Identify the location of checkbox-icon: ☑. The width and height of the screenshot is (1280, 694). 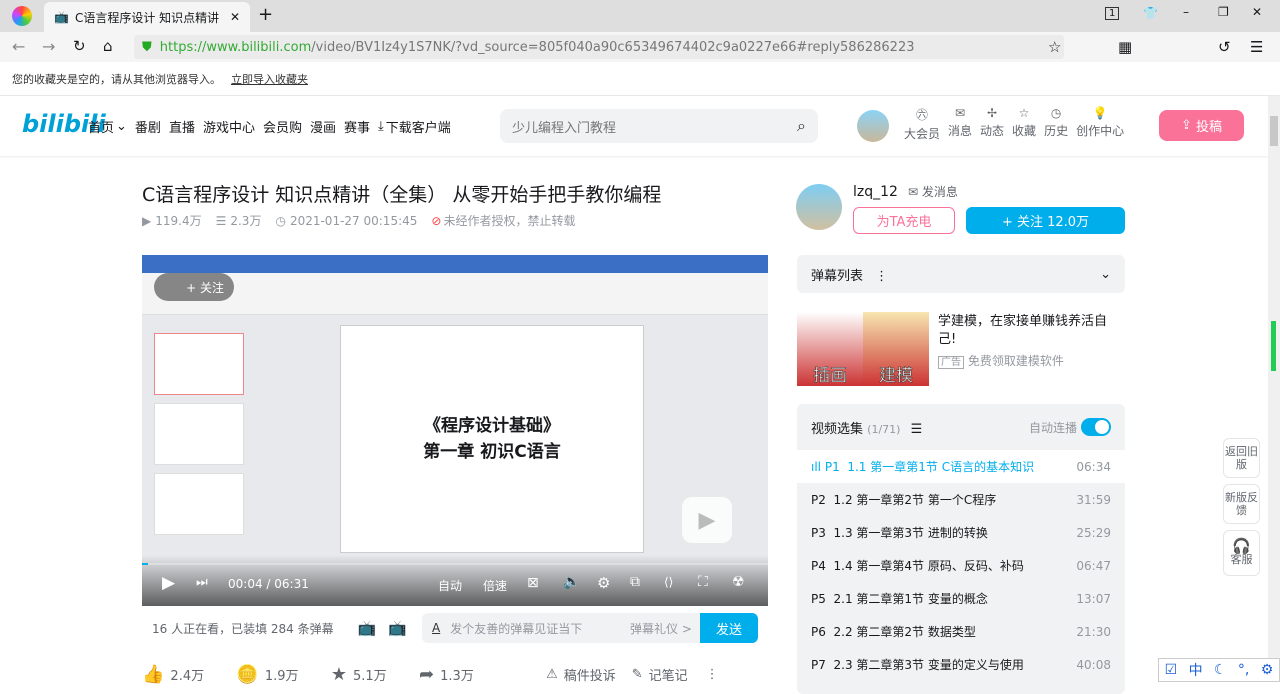
(1171, 670).